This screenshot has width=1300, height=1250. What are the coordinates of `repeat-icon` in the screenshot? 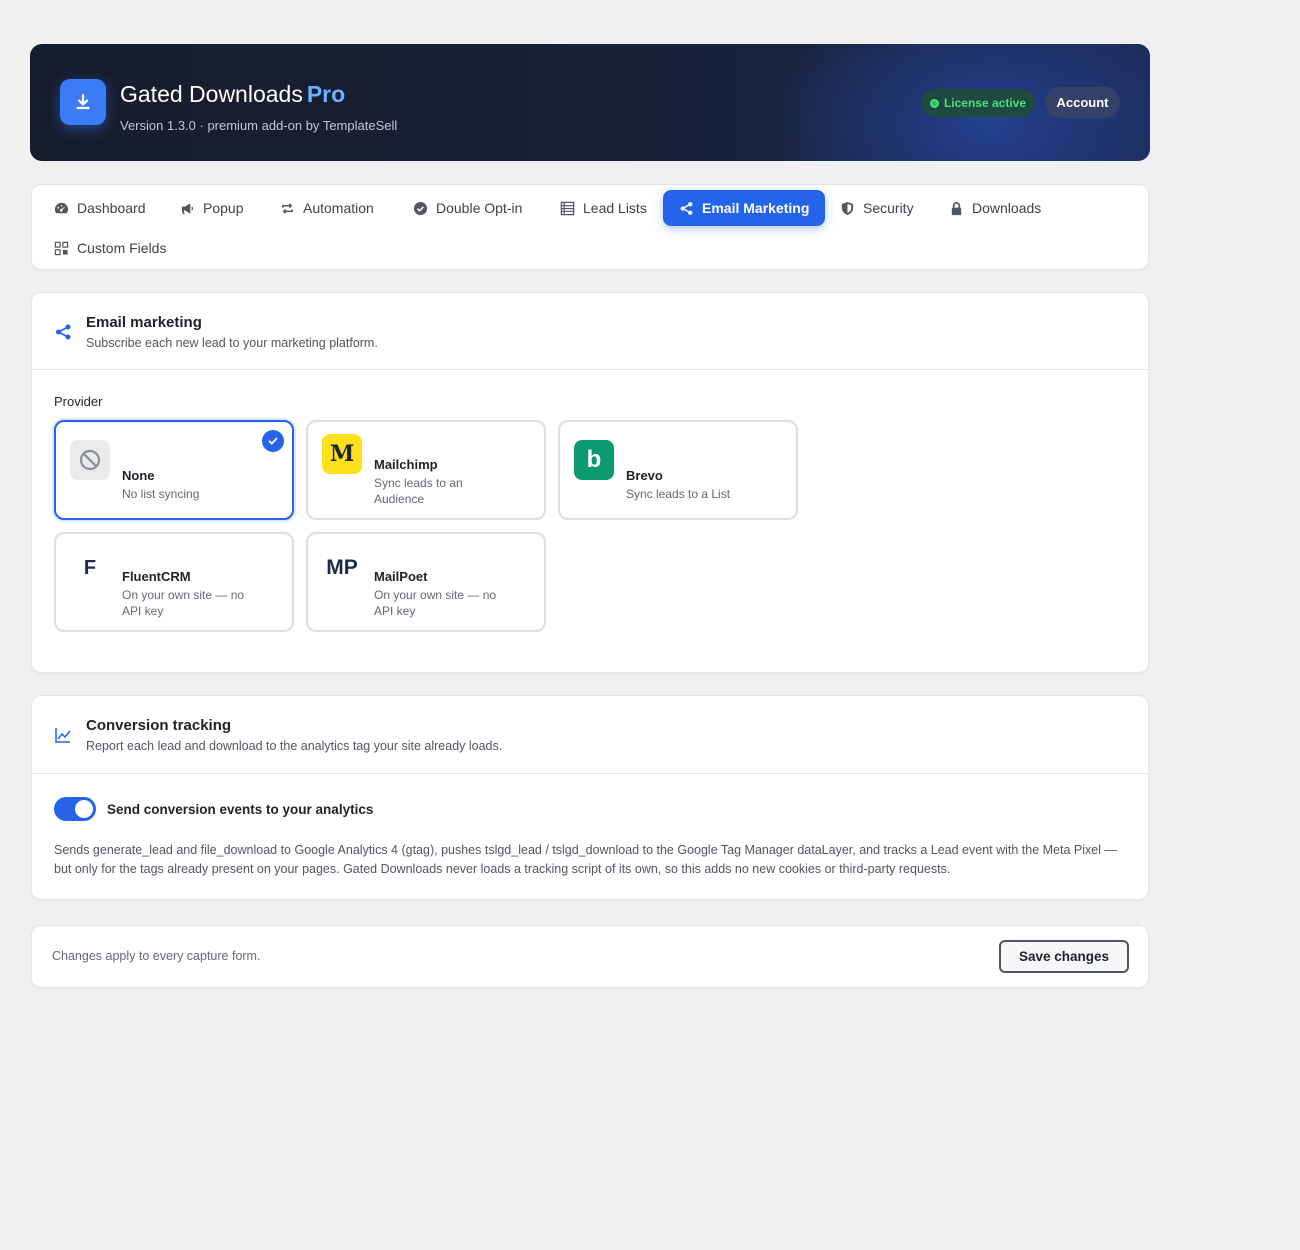 It's located at (287, 208).